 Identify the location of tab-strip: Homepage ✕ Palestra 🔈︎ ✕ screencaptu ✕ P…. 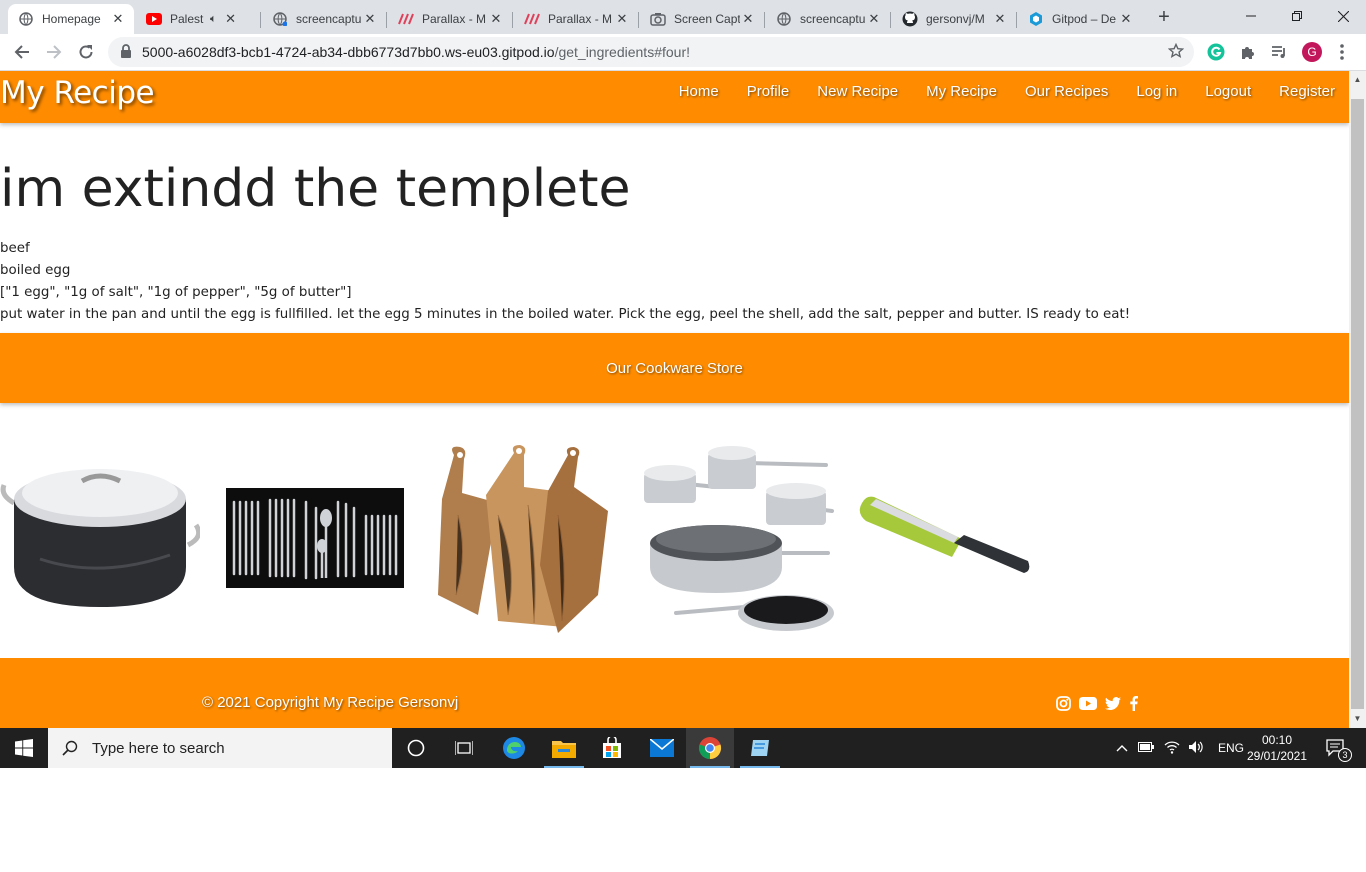
(683, 17).